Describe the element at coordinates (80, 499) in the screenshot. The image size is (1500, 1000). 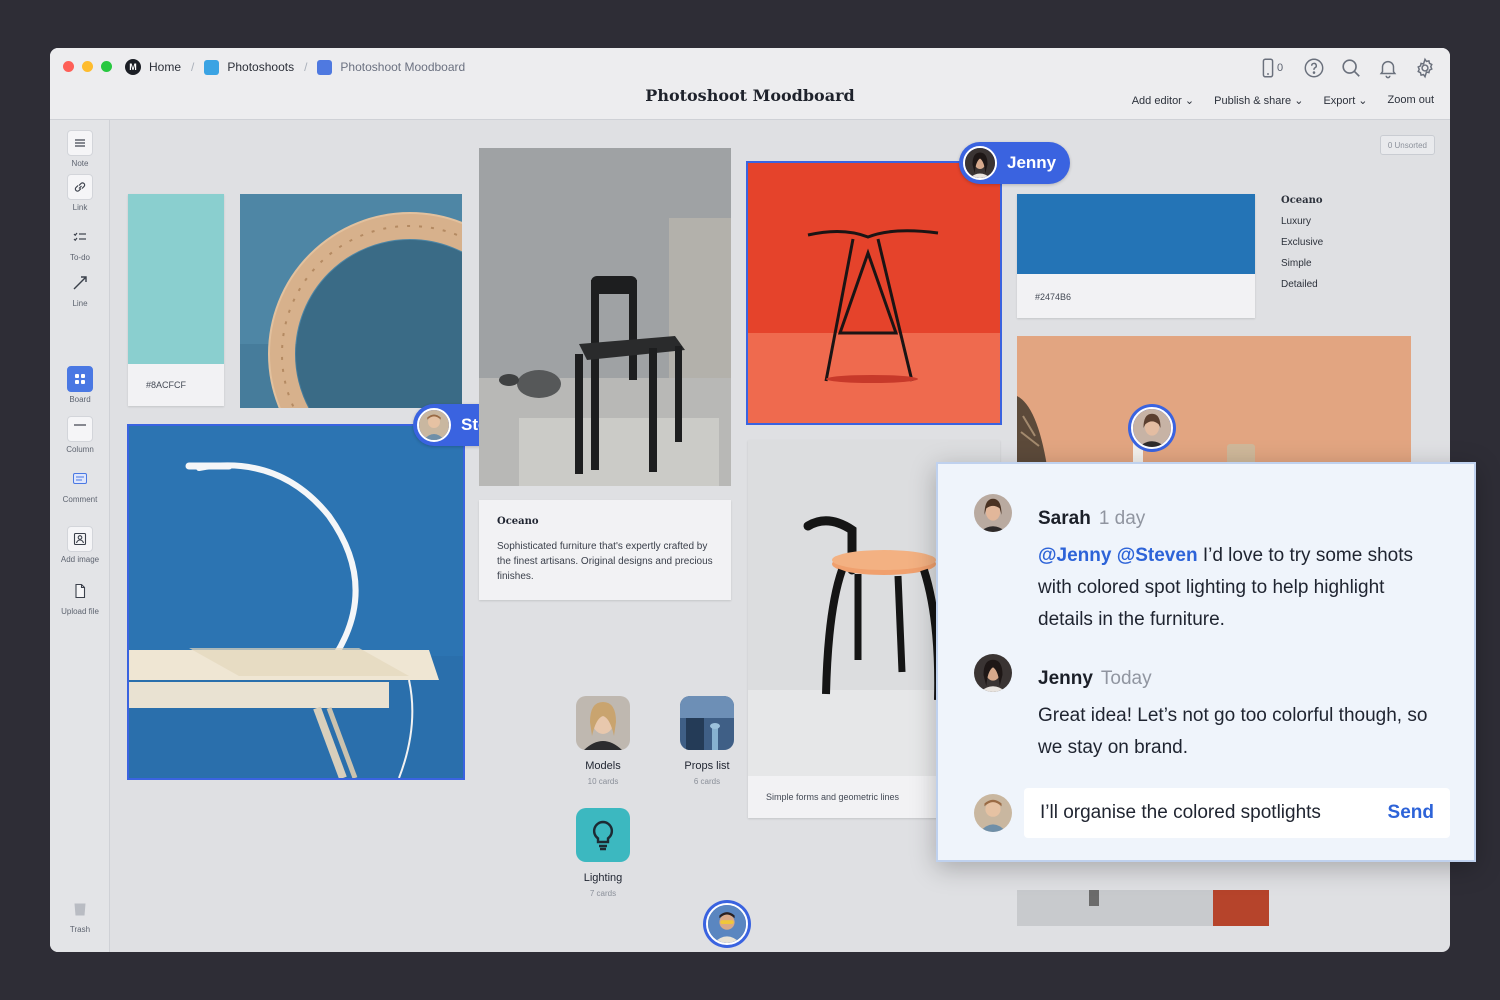
I see `tool-comment-label: Comment` at that location.